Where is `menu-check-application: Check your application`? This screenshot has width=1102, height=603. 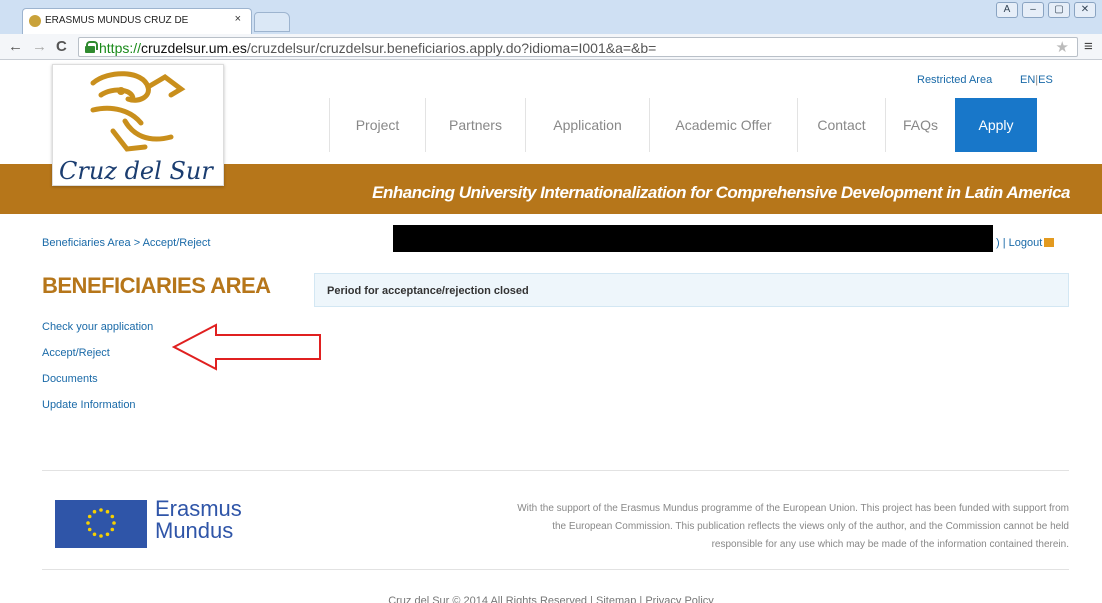 menu-check-application: Check your application is located at coordinates (97, 333).